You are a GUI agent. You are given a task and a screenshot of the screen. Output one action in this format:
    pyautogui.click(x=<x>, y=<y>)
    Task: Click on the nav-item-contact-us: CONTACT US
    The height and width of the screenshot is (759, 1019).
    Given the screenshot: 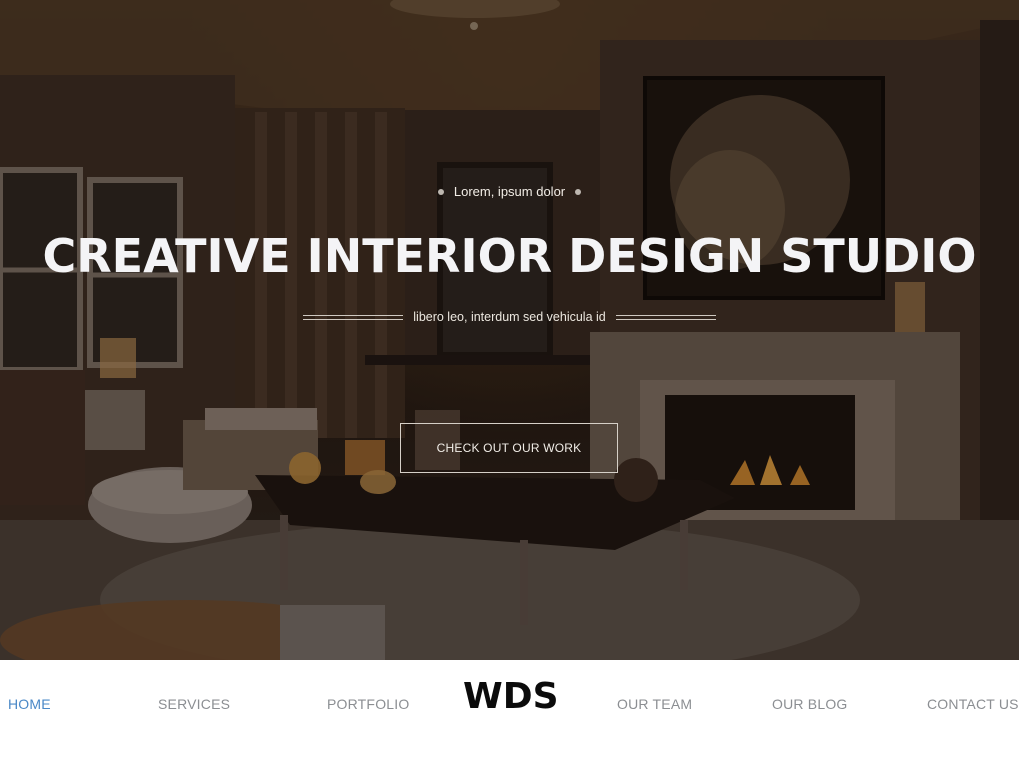 What is the action you would take?
    pyautogui.click(x=973, y=704)
    